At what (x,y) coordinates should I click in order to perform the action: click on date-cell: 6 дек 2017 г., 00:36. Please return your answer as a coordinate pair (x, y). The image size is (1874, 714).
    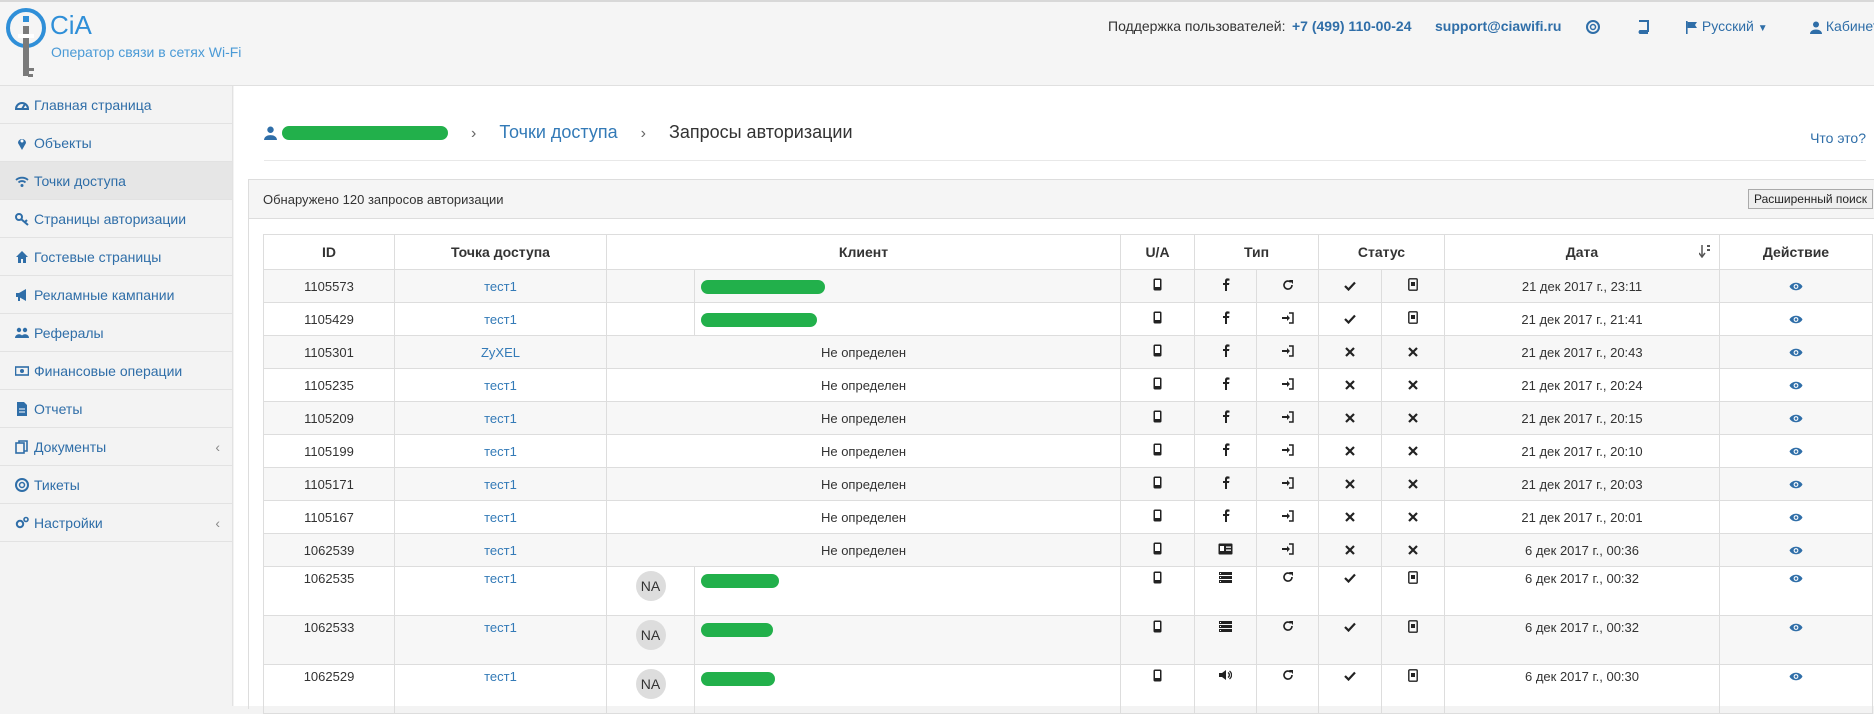
    Looking at the image, I should click on (1582, 550).